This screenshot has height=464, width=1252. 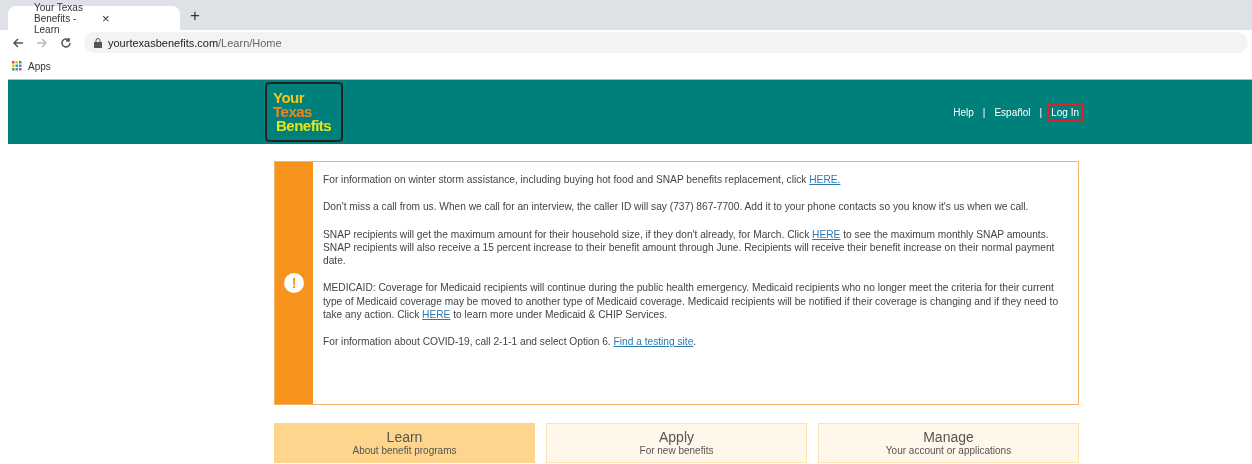 I want to click on new-tab-button: +, so click(x=195, y=16).